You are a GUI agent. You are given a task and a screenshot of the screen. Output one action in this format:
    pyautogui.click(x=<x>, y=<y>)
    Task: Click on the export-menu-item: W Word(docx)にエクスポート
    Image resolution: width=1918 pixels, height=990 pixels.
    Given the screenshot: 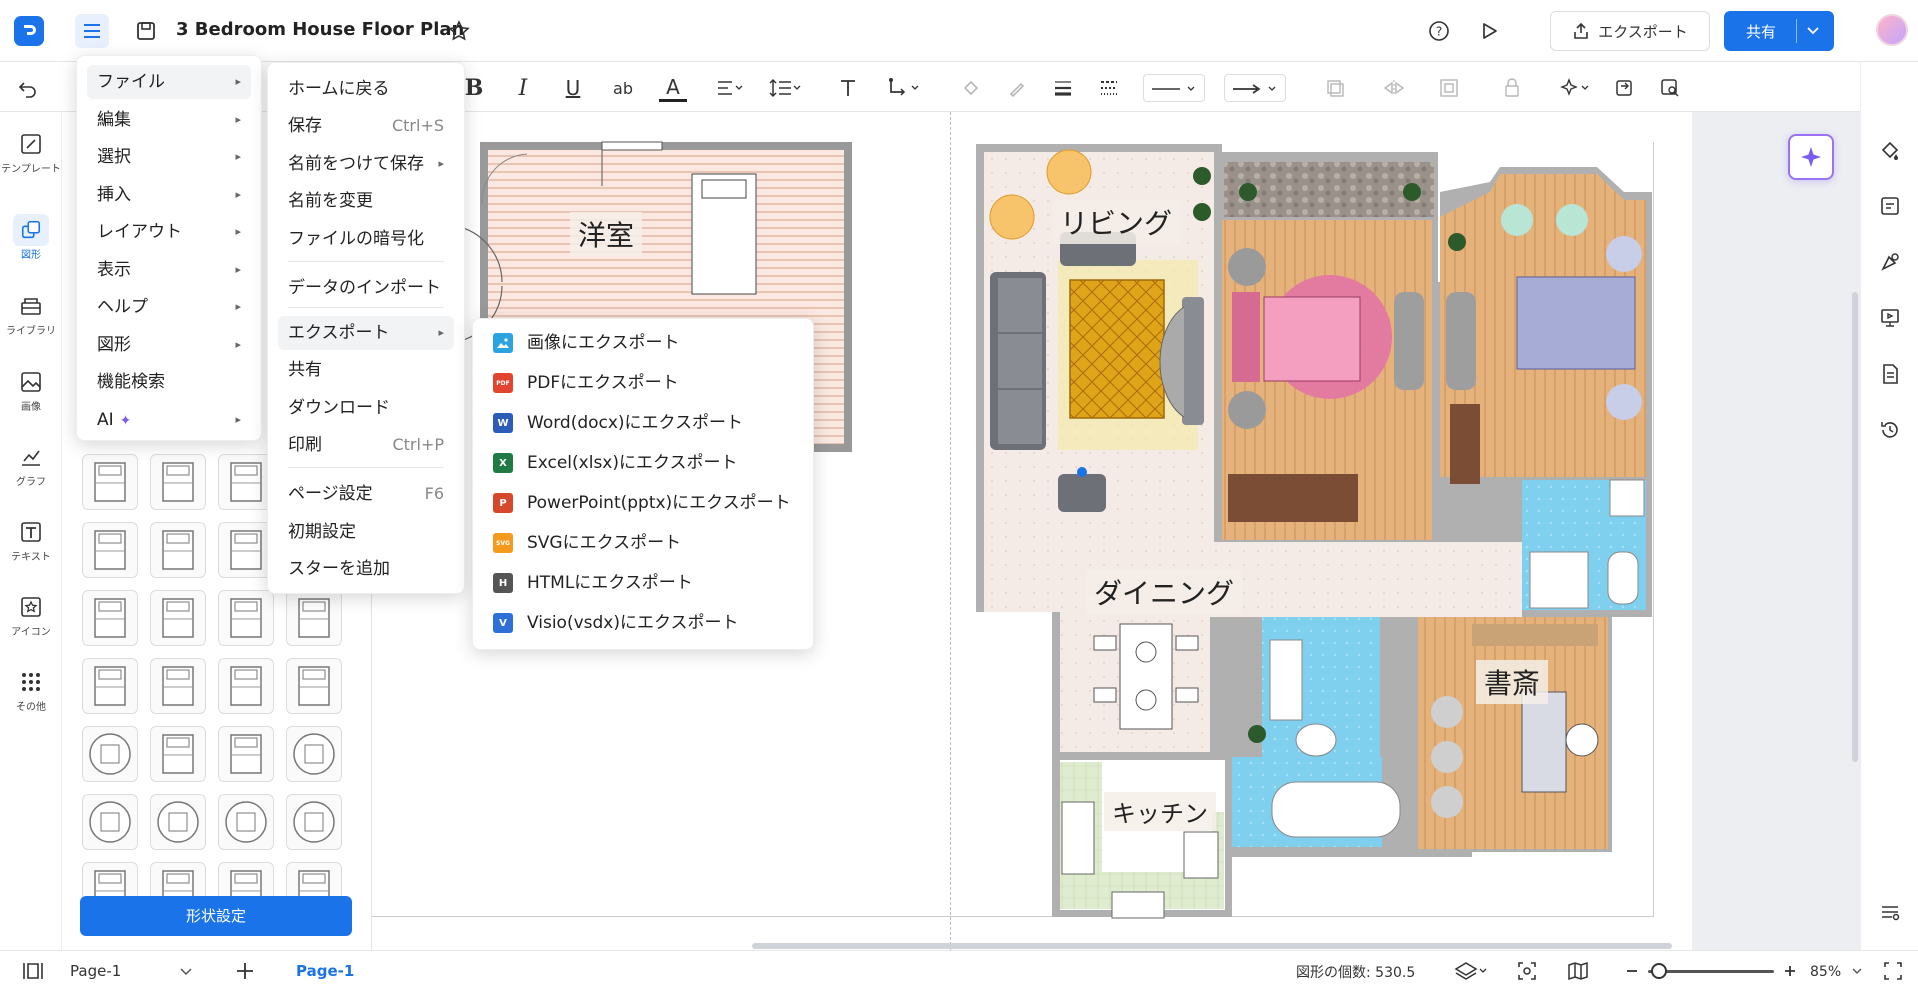 What is the action you would take?
    pyautogui.click(x=643, y=423)
    